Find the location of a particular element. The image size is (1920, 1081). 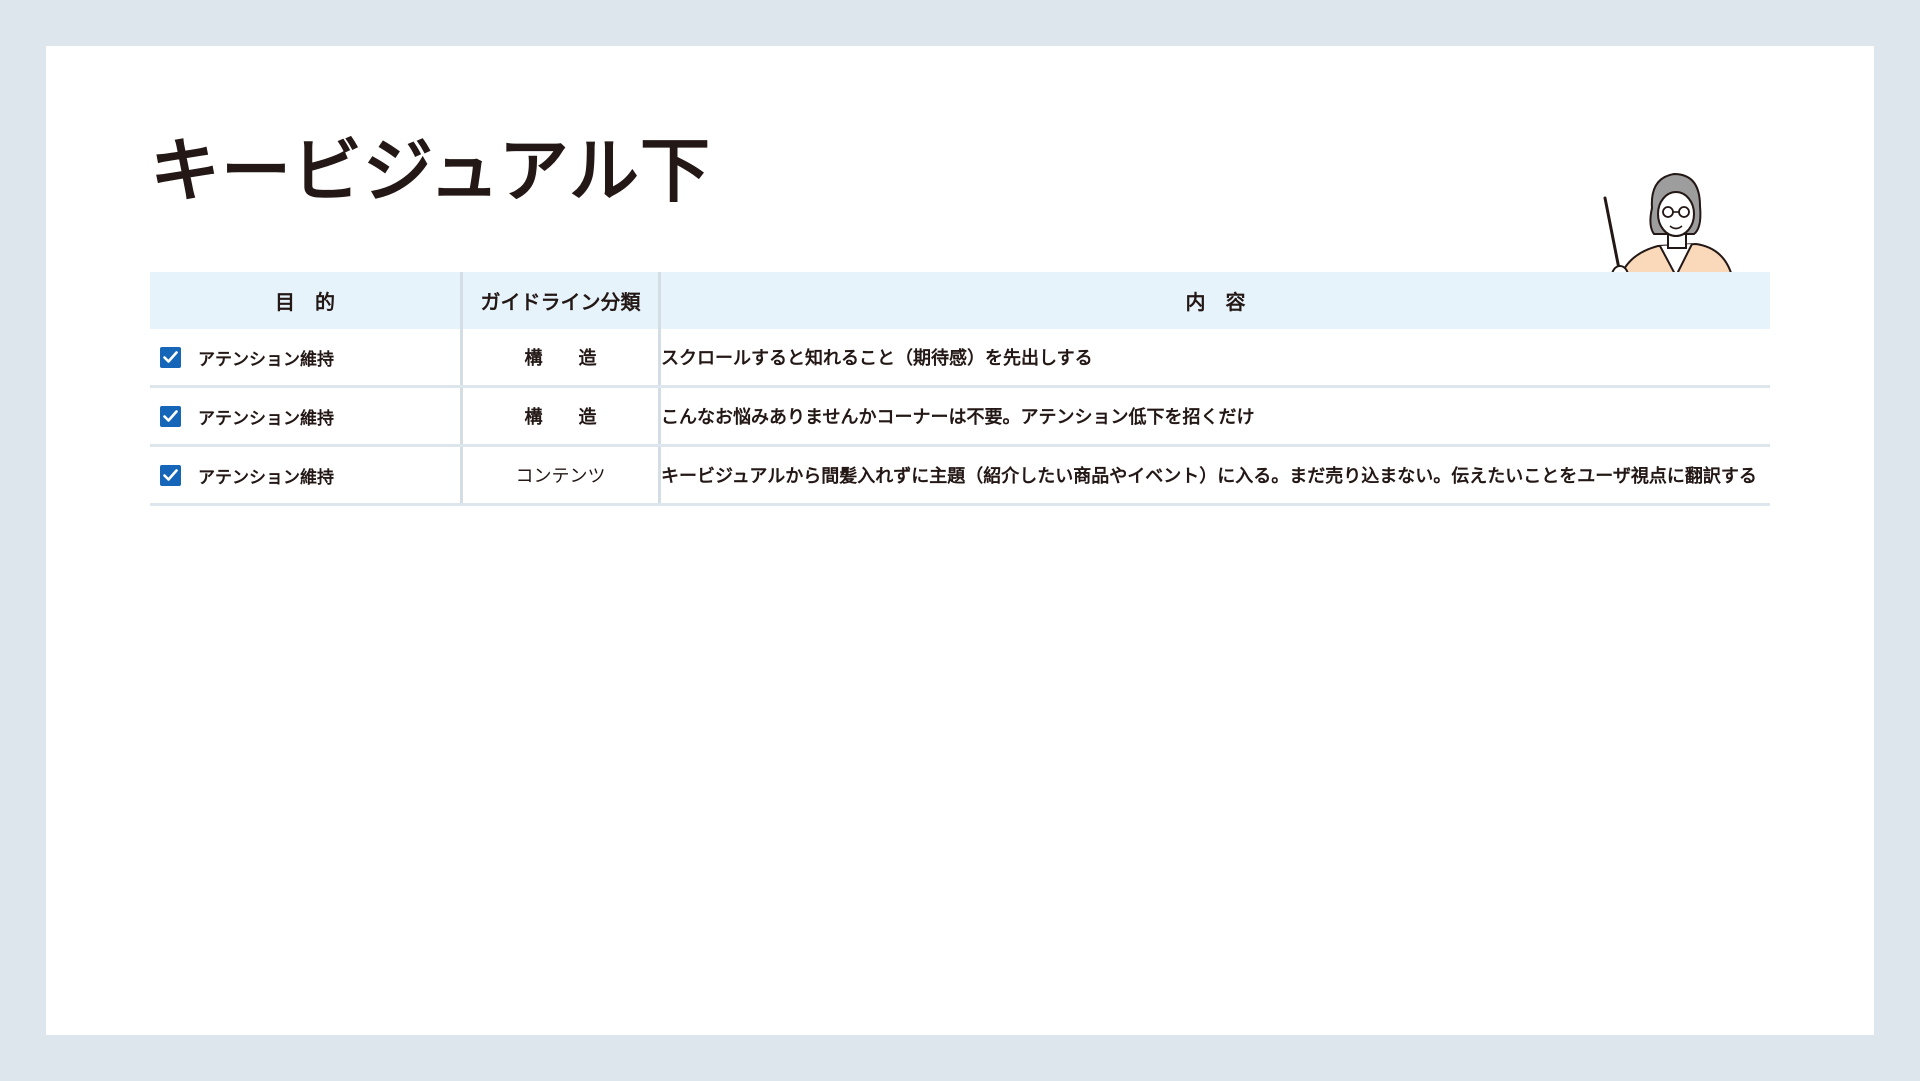

header-content: 内 容 is located at coordinates (1214, 300).